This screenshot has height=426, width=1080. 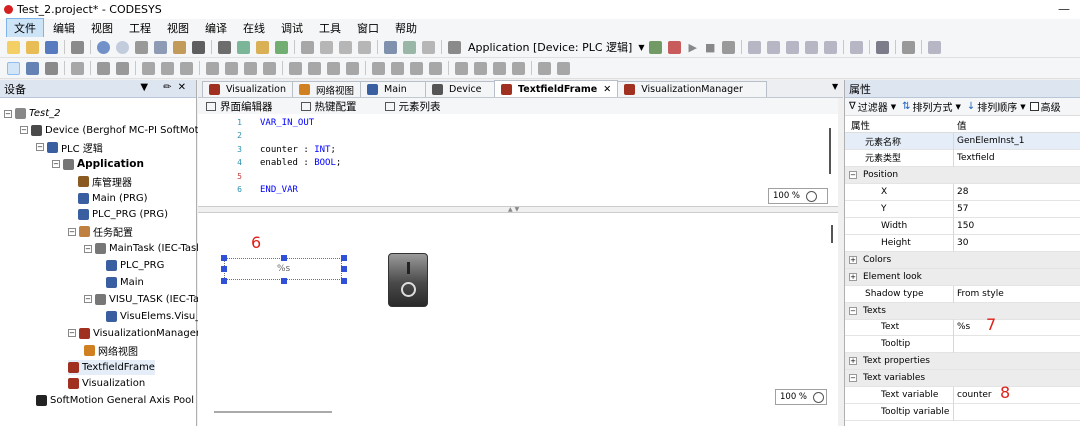 I want to click on tree-item: − MainTask (IEC-Tasks), so click(x=147, y=248).